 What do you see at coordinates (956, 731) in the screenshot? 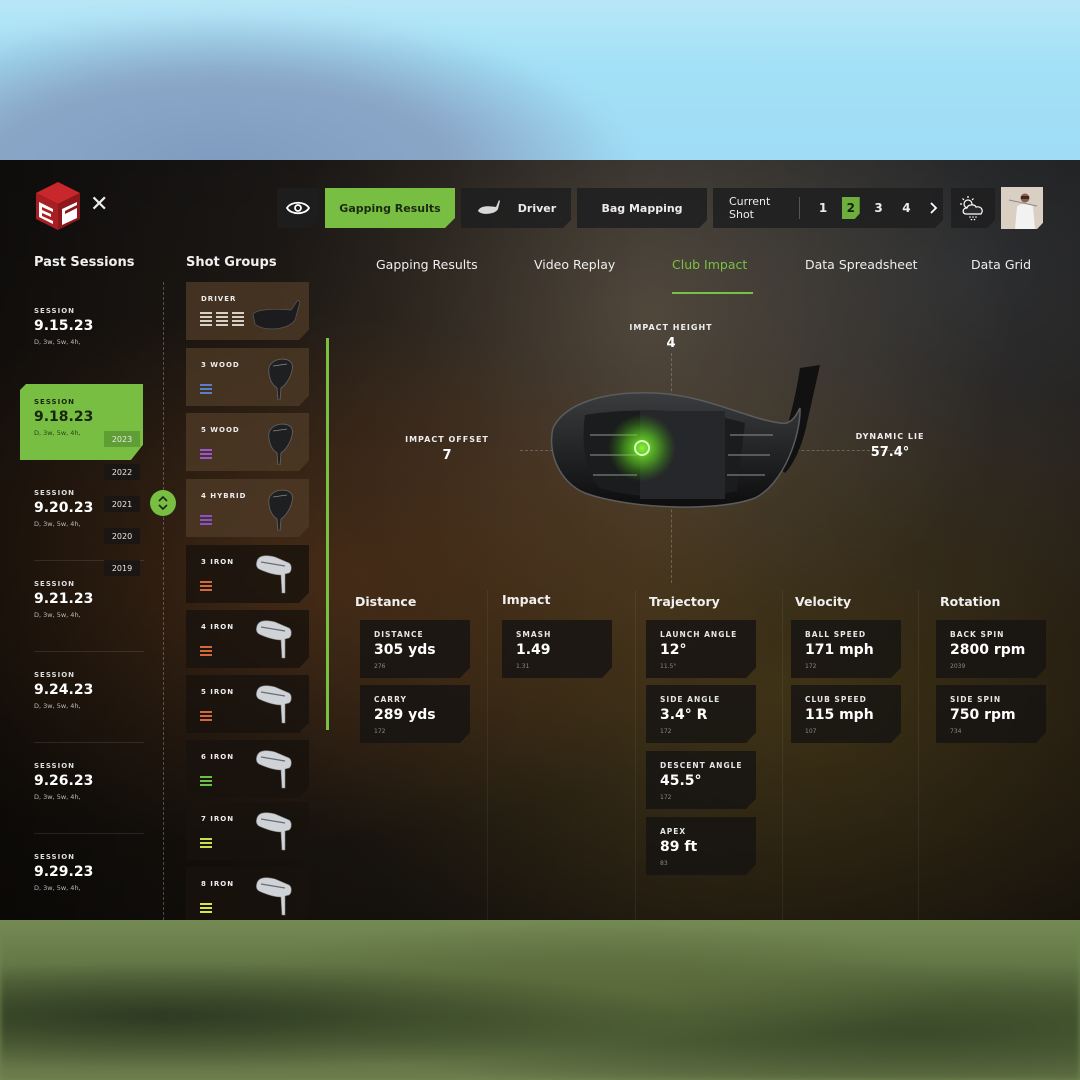
I see `metric-sub: 734` at bounding box center [956, 731].